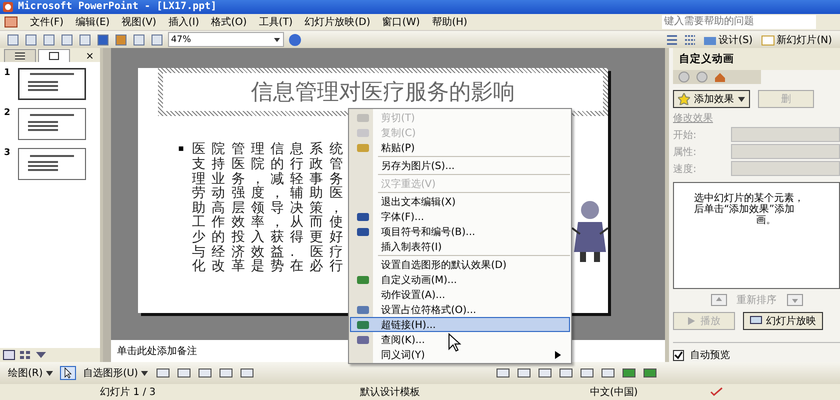  What do you see at coordinates (693, 119) in the screenshot?
I see `section-heading: 修改效果` at bounding box center [693, 119].